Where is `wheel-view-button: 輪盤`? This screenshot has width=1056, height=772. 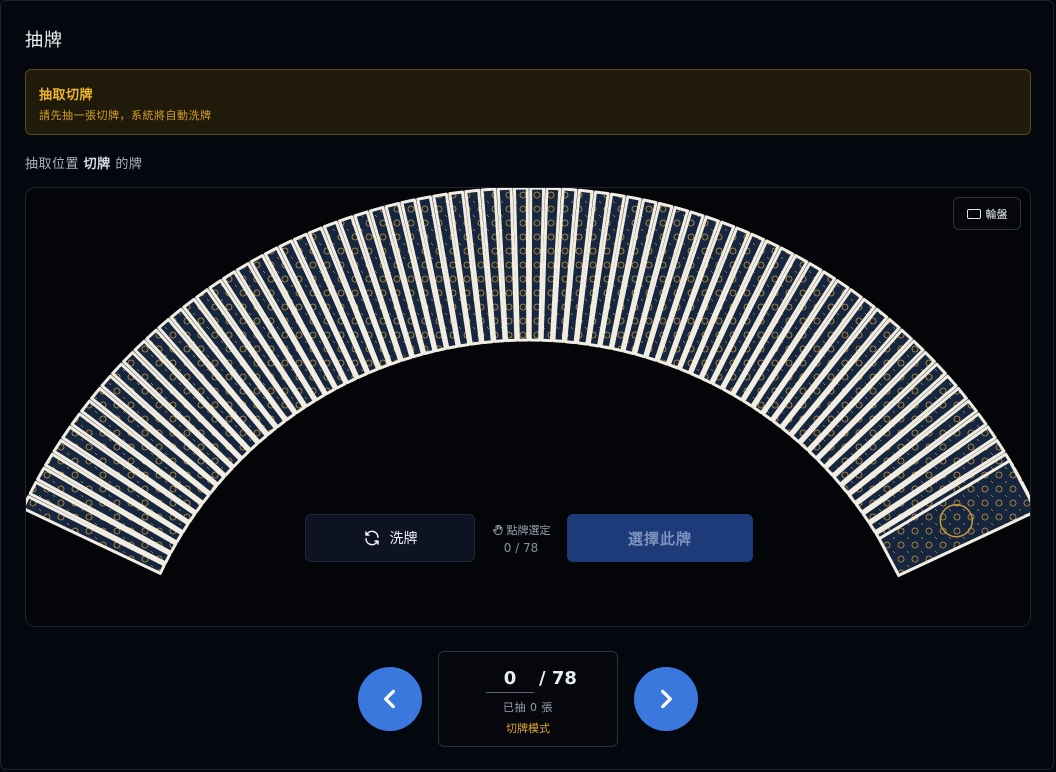
wheel-view-button: 輪盤 is located at coordinates (987, 213).